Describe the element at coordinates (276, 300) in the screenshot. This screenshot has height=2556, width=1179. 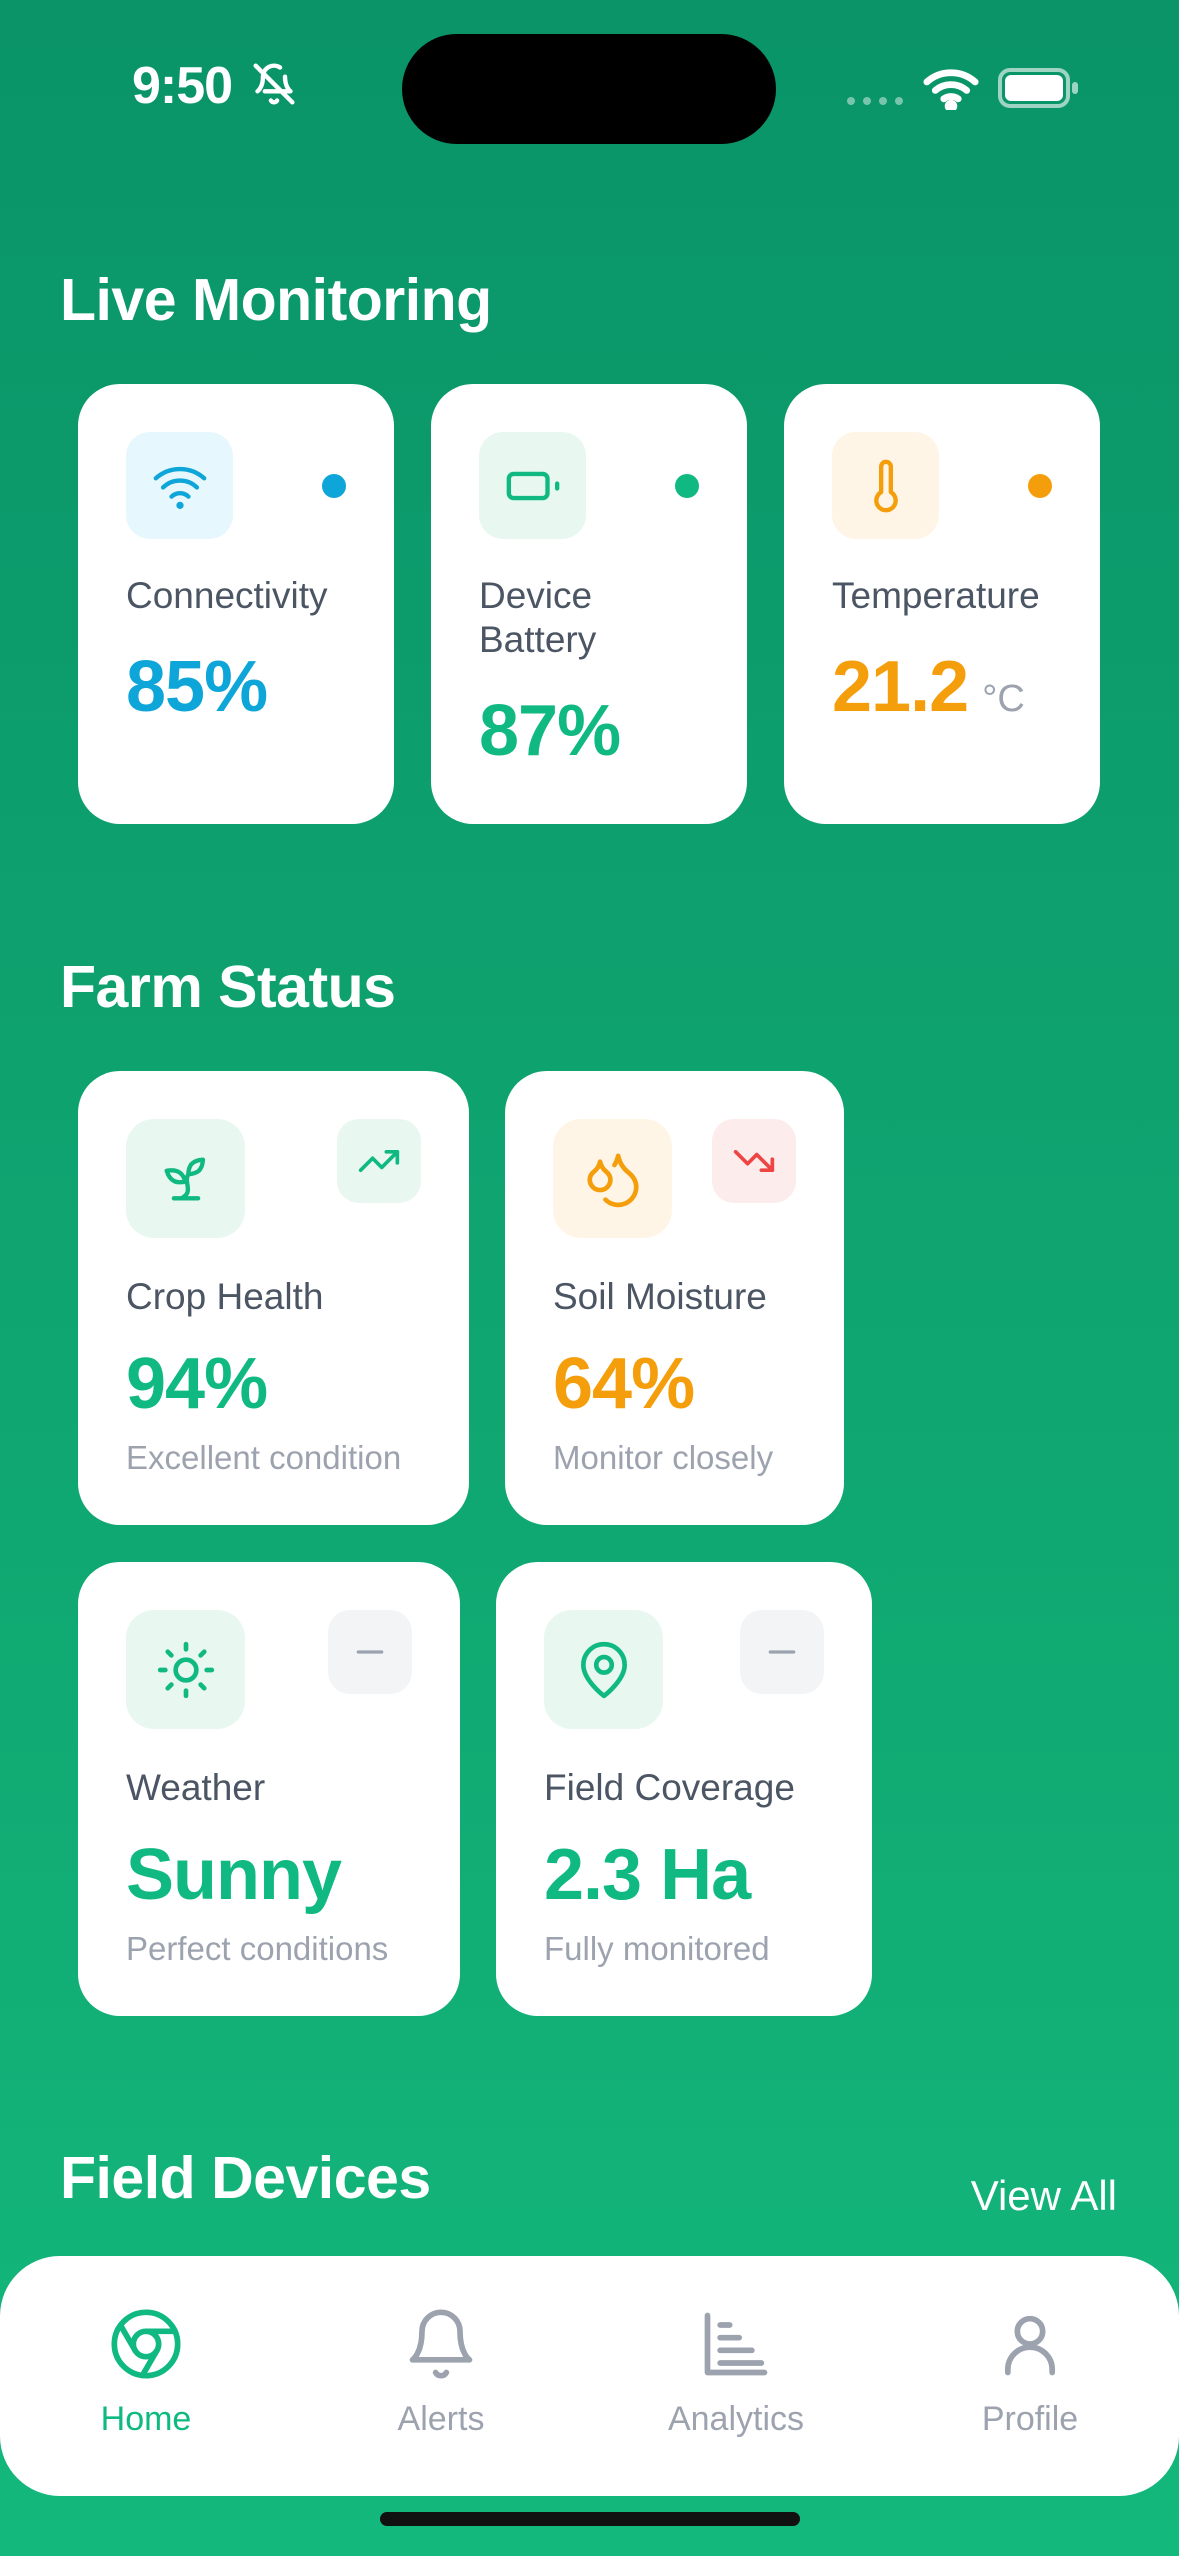
I see `live-monitoring-title: Live Monitoring` at that location.